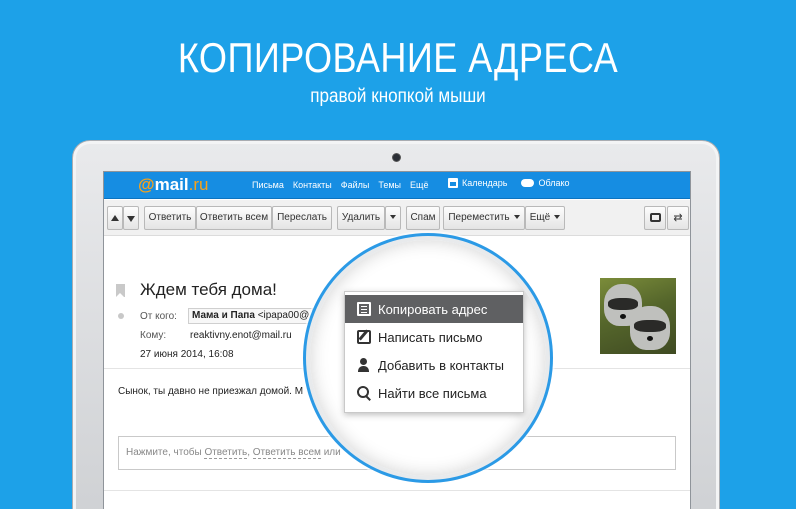 The width and height of the screenshot is (796, 509). I want to click on camera-icon, so click(396, 157).